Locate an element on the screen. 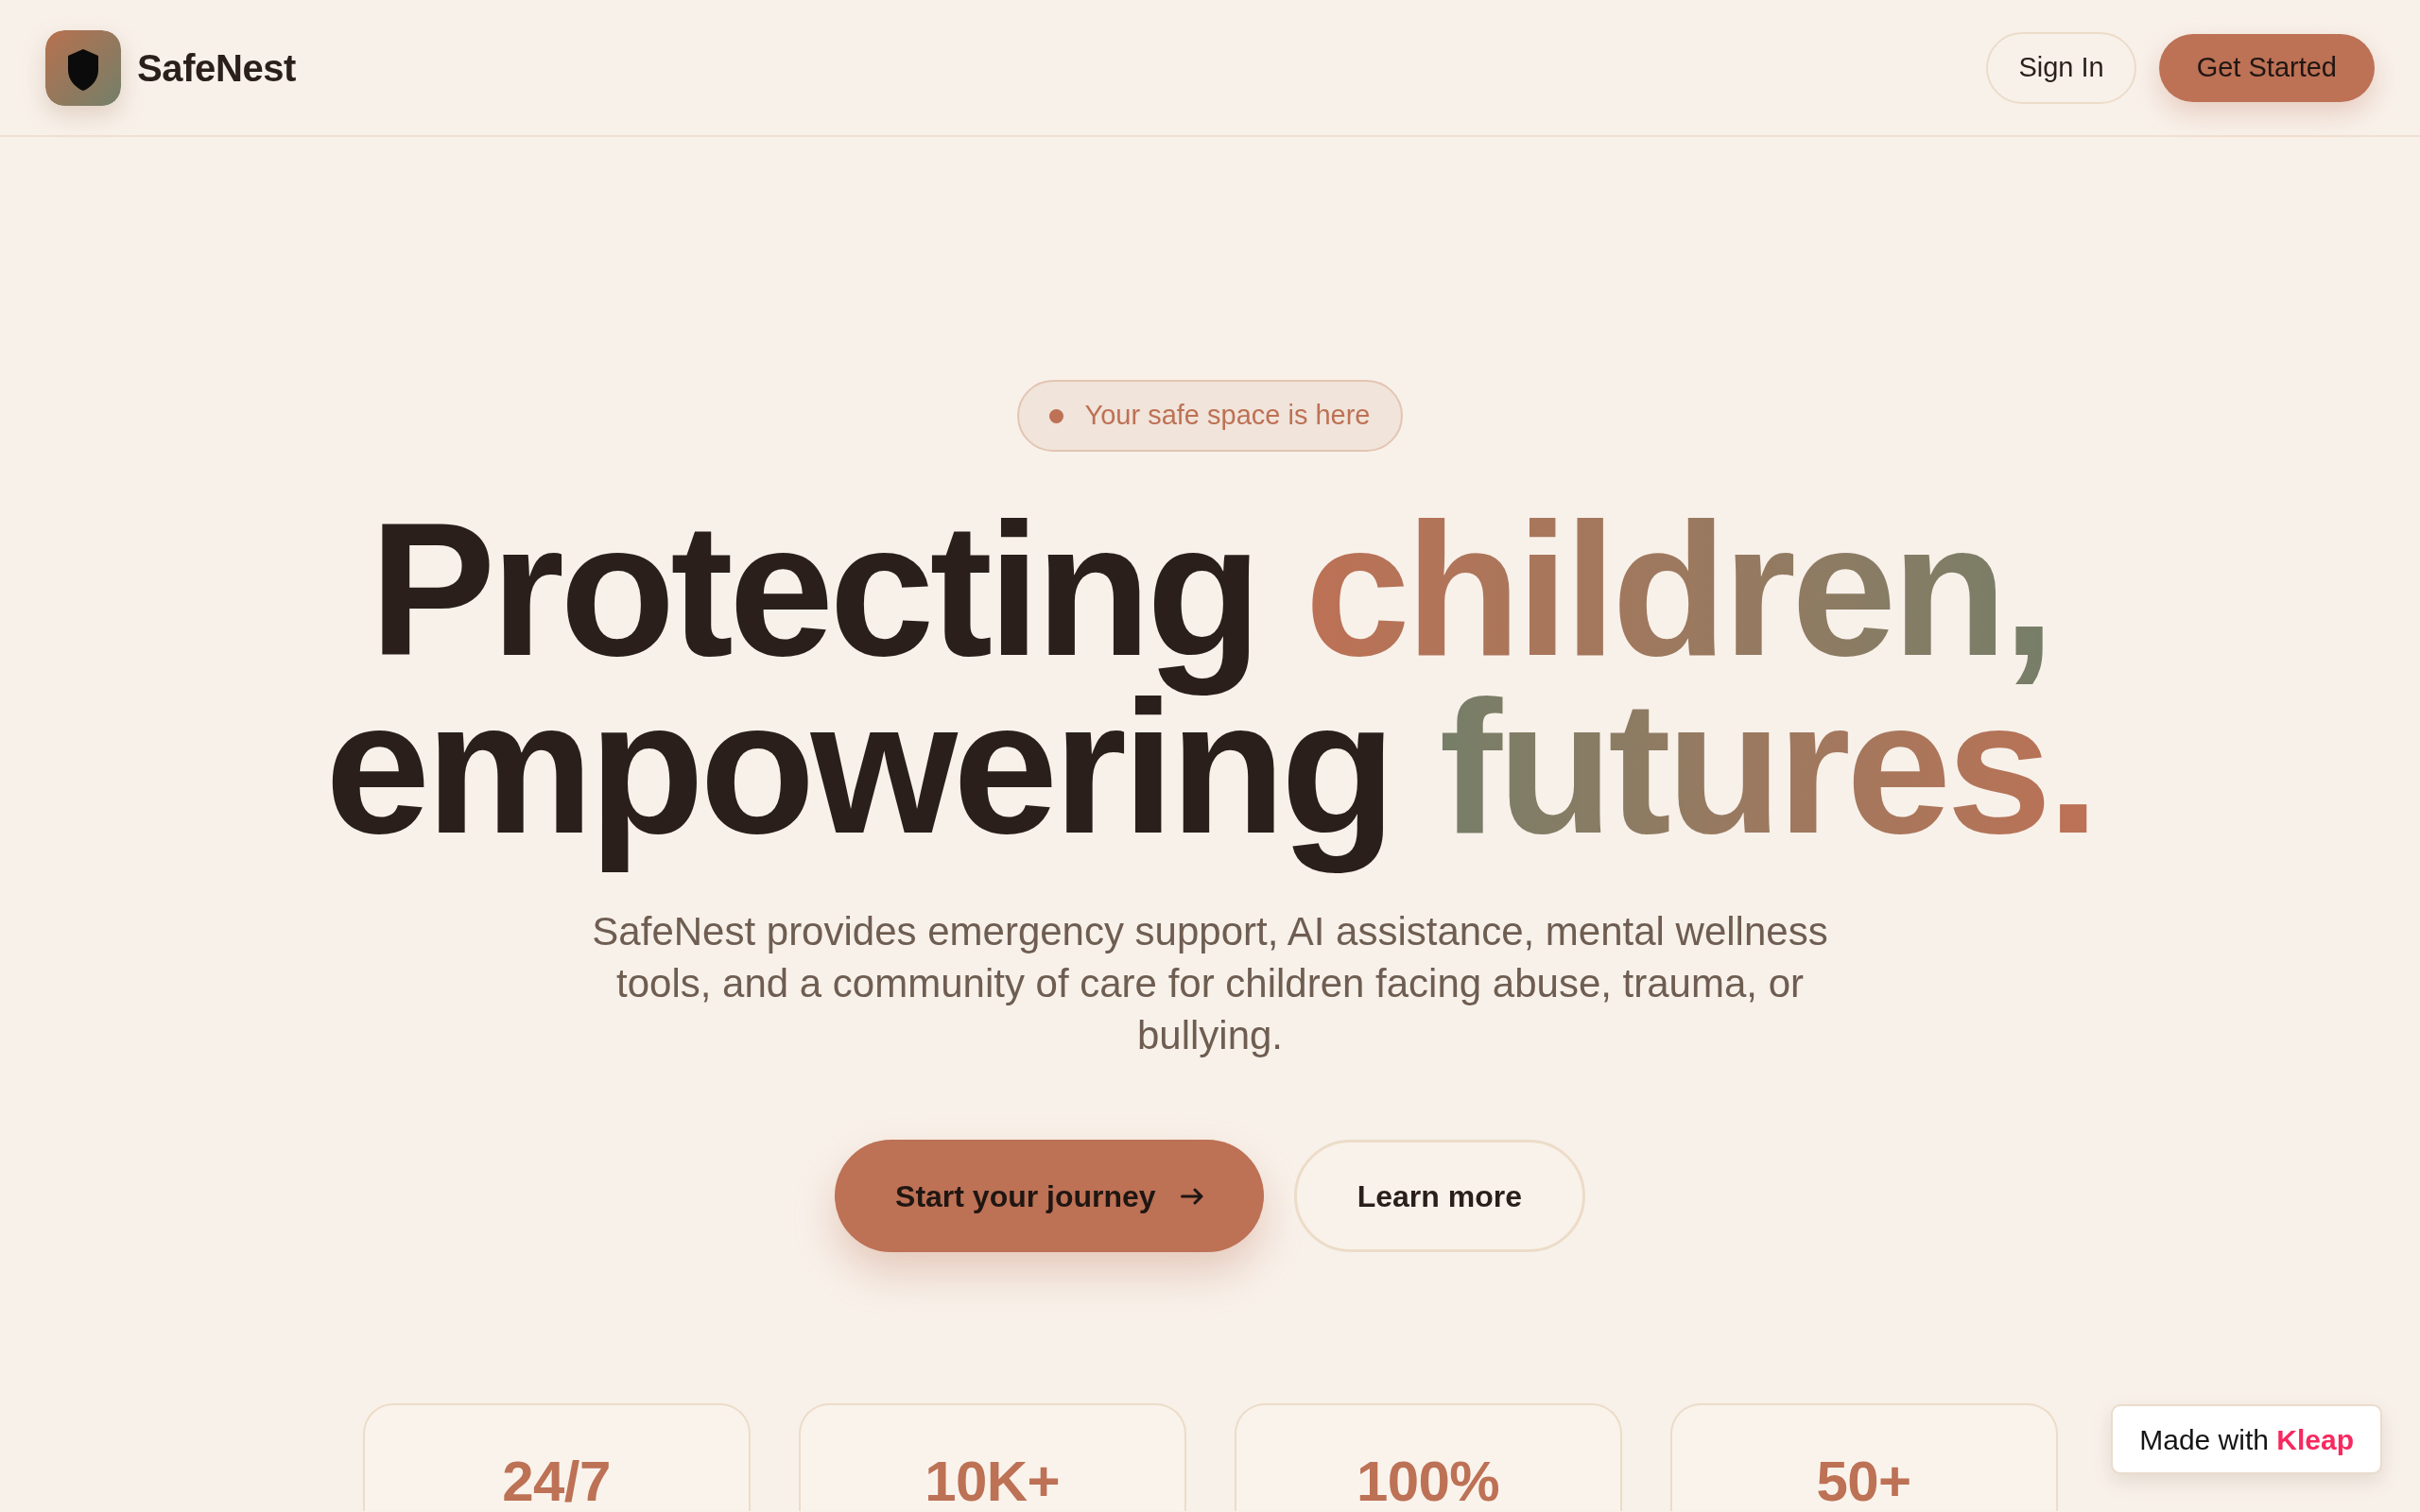 This screenshot has width=2420, height=1512. stat-value: 10K+ is located at coordinates (992, 1481).